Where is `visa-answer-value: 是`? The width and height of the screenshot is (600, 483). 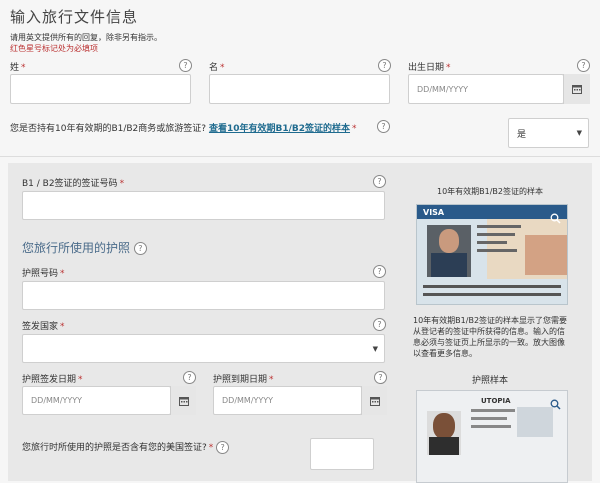 visa-answer-value: 是 is located at coordinates (522, 134).